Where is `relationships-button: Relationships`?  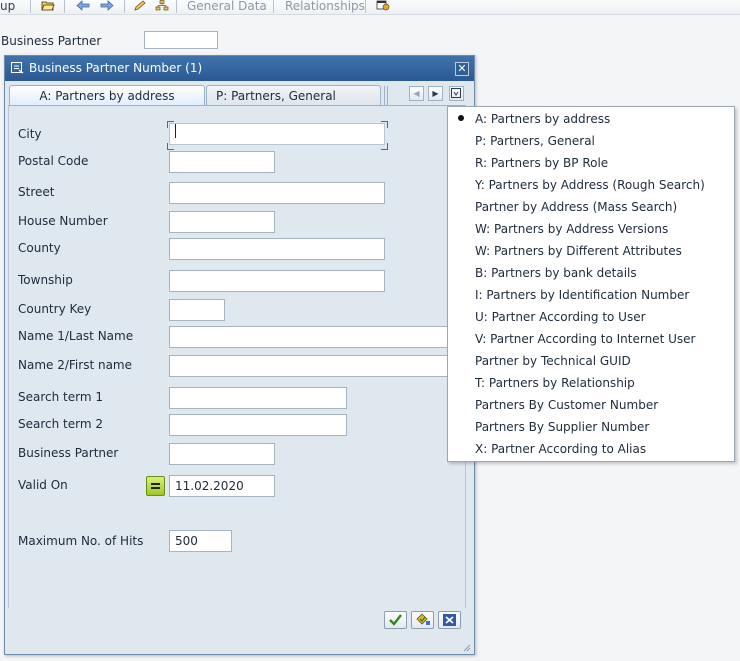 relationships-button: Relationships is located at coordinates (325, 7).